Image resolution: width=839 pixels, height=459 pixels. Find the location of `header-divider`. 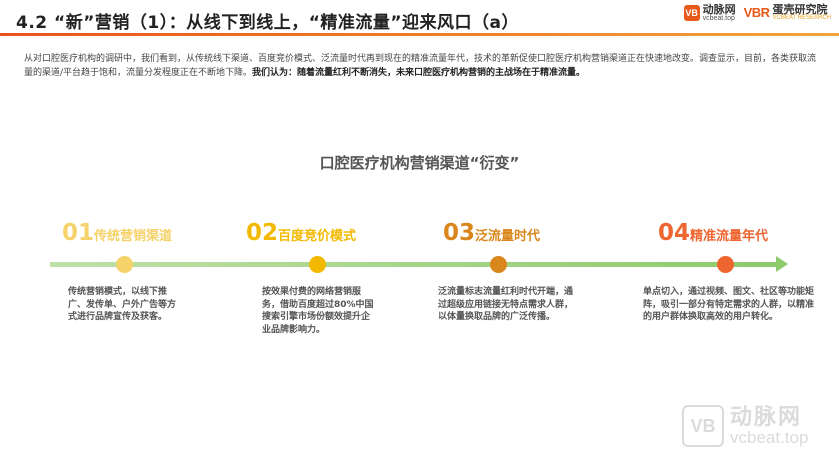

header-divider is located at coordinates (419, 34).